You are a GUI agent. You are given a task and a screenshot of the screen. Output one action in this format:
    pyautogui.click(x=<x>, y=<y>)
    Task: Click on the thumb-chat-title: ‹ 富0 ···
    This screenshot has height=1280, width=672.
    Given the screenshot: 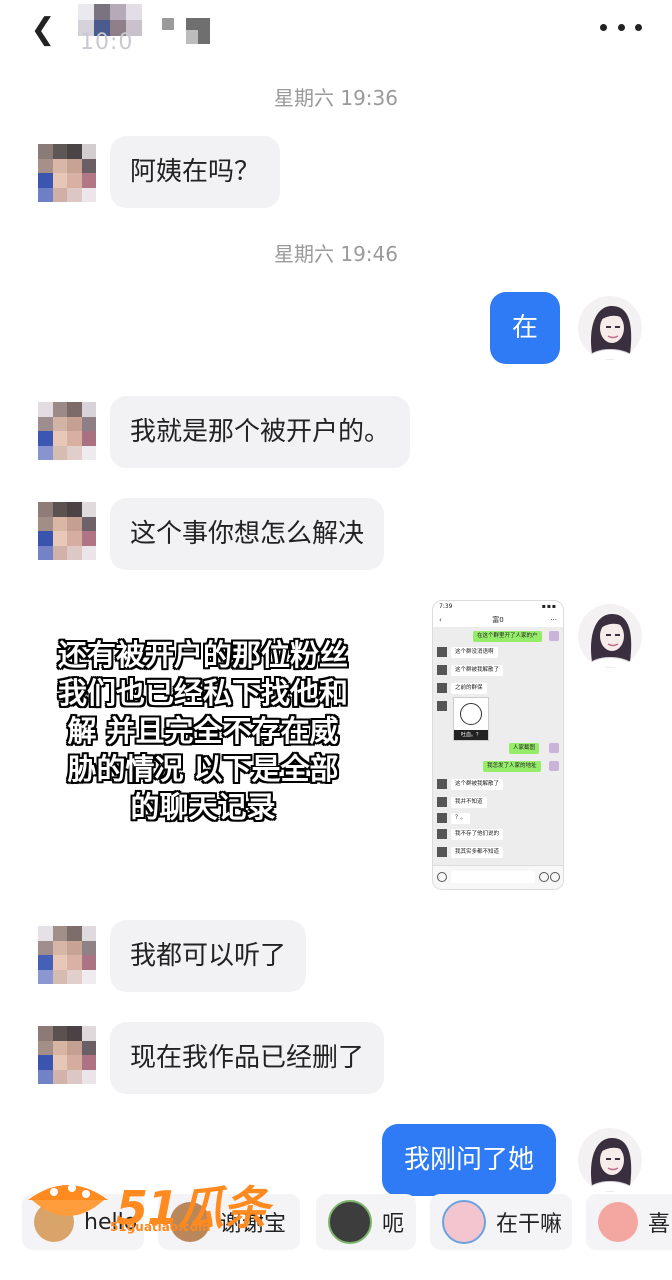 What is the action you would take?
    pyautogui.click(x=498, y=620)
    